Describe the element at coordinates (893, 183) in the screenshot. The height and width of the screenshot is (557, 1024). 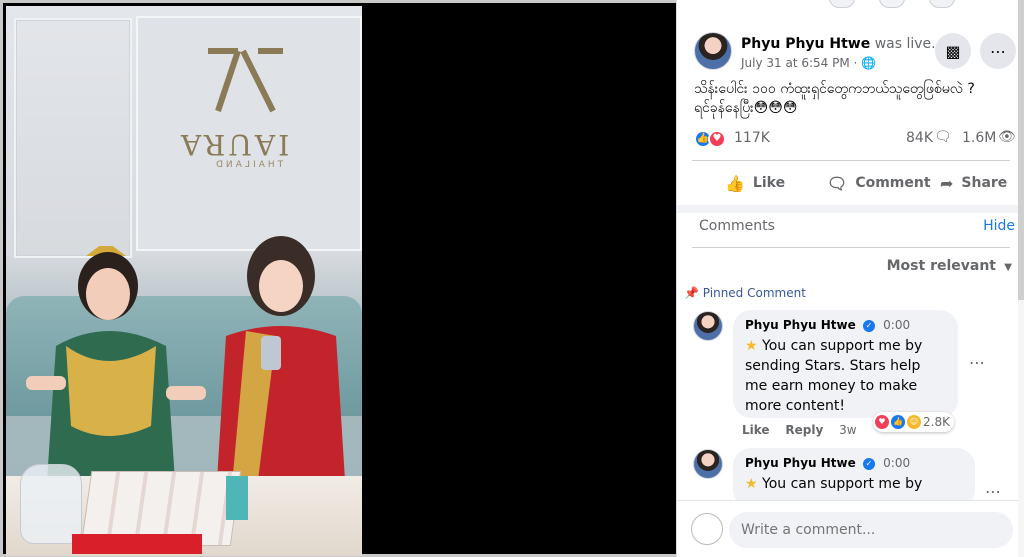
I see `comment-label: Comment` at that location.